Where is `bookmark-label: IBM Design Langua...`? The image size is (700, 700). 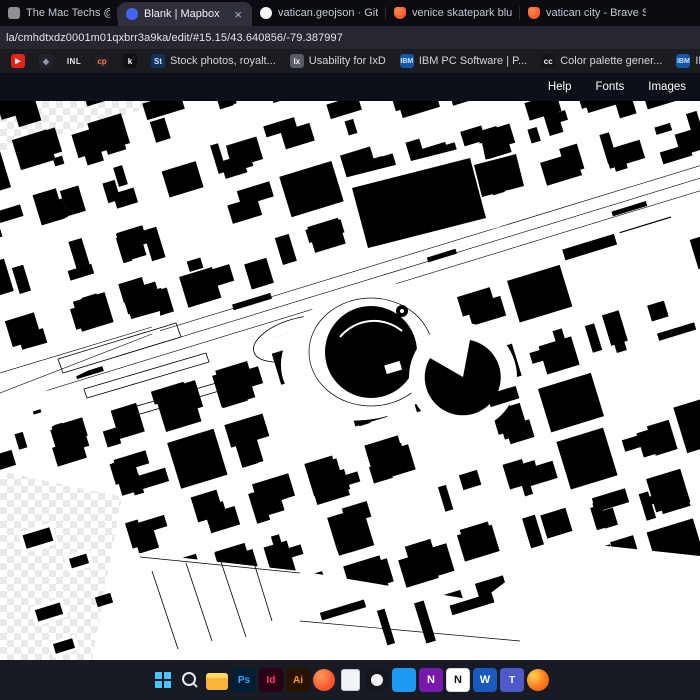
bookmark-label: IBM Design Langua... is located at coordinates (697, 61).